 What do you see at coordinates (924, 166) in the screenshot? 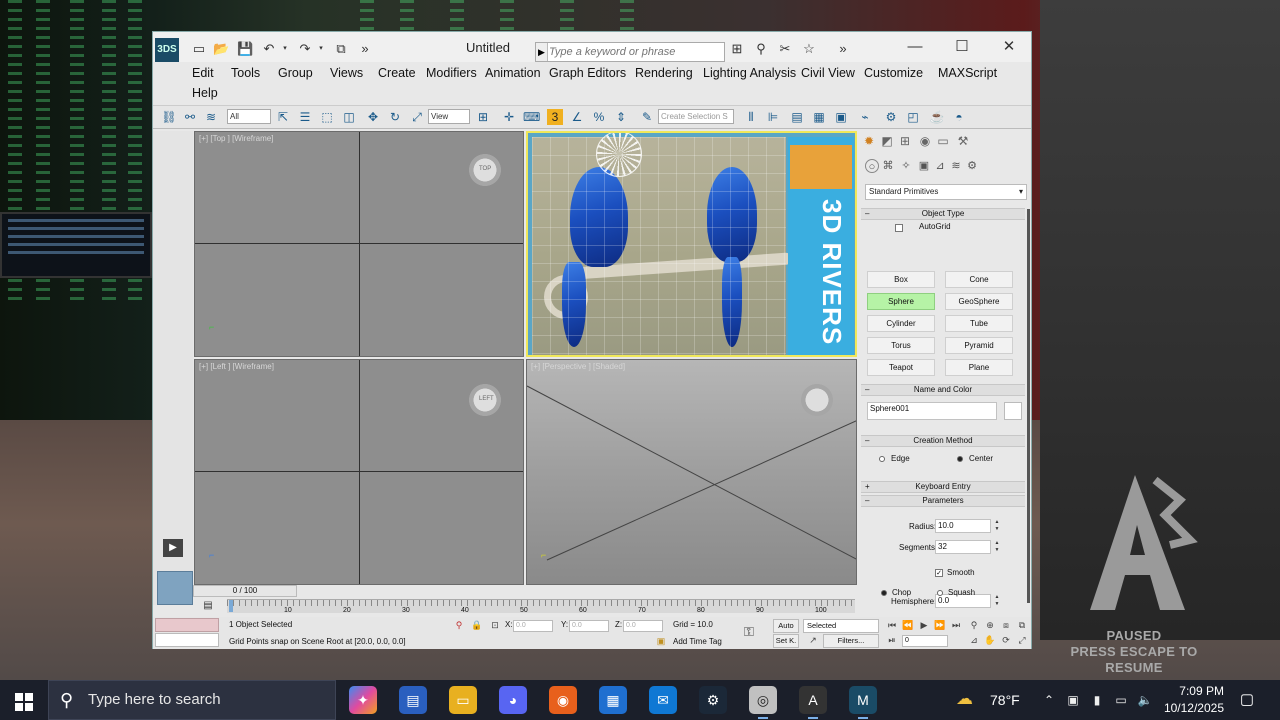
I see `cameras-icon: ▣` at bounding box center [924, 166].